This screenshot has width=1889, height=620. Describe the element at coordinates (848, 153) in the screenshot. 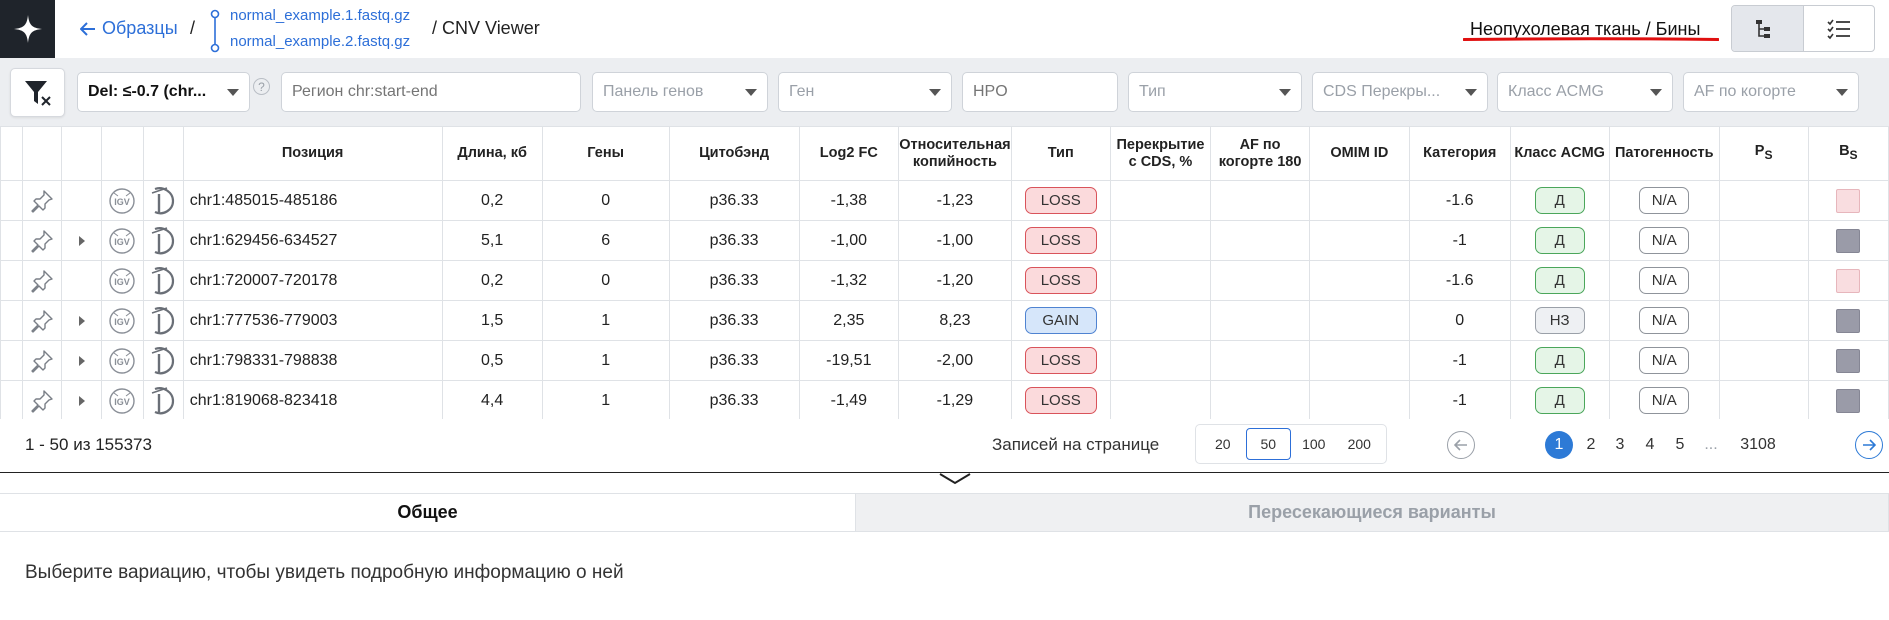

I see `col-log2fc: Log2 FC` at that location.